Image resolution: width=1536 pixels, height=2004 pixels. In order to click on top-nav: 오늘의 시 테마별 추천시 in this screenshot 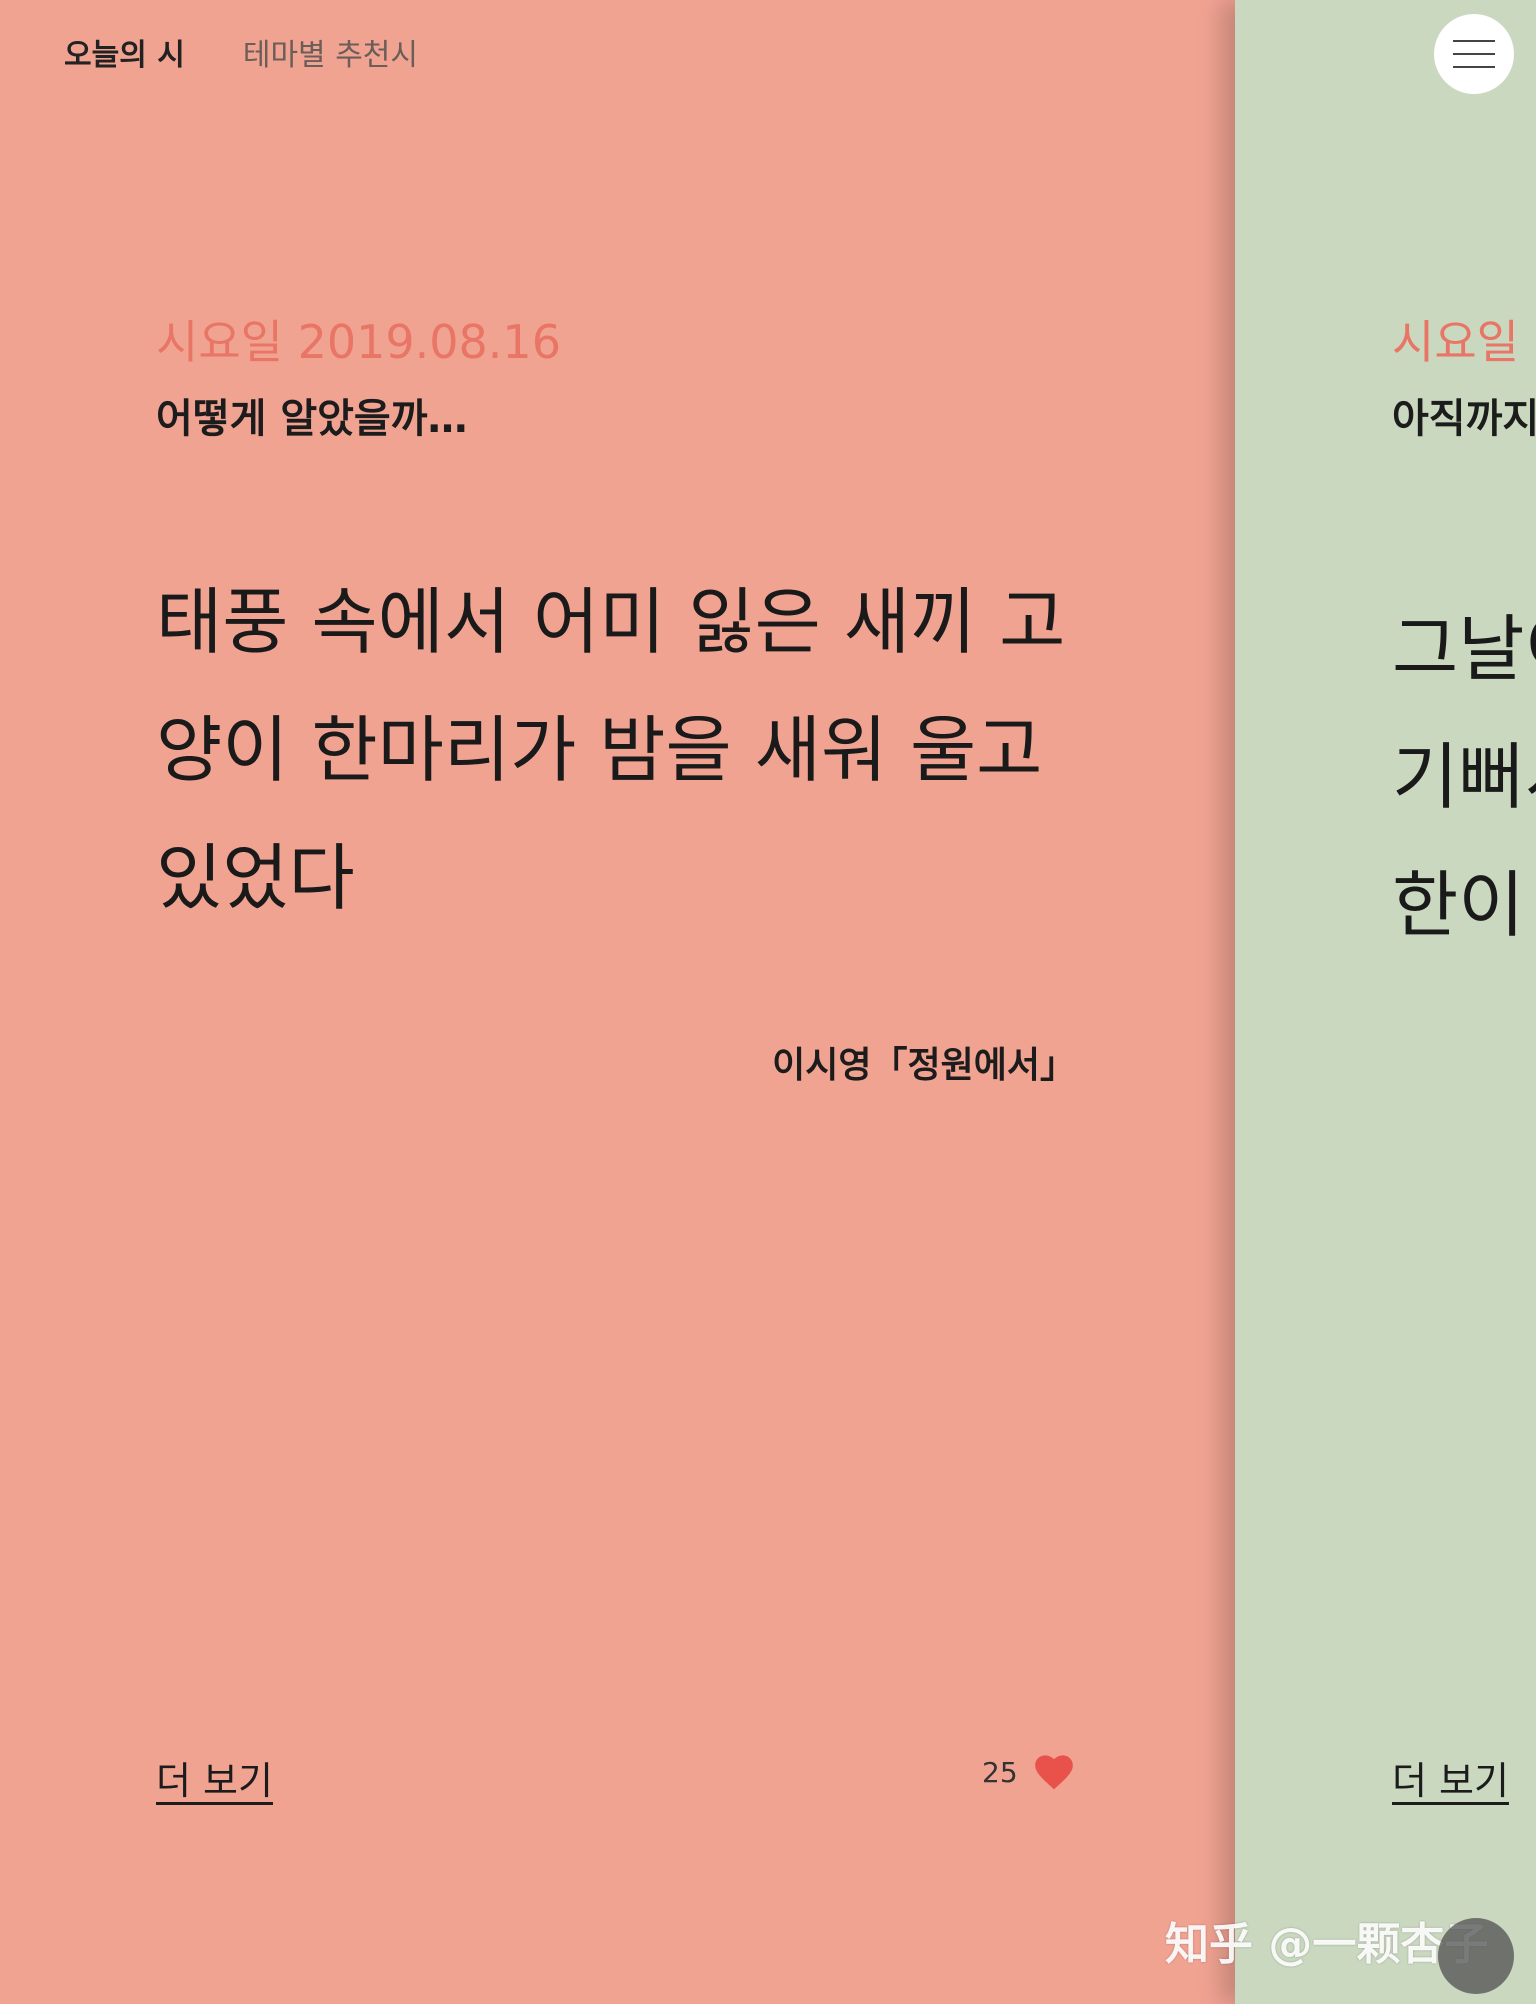, I will do `click(241, 52)`.